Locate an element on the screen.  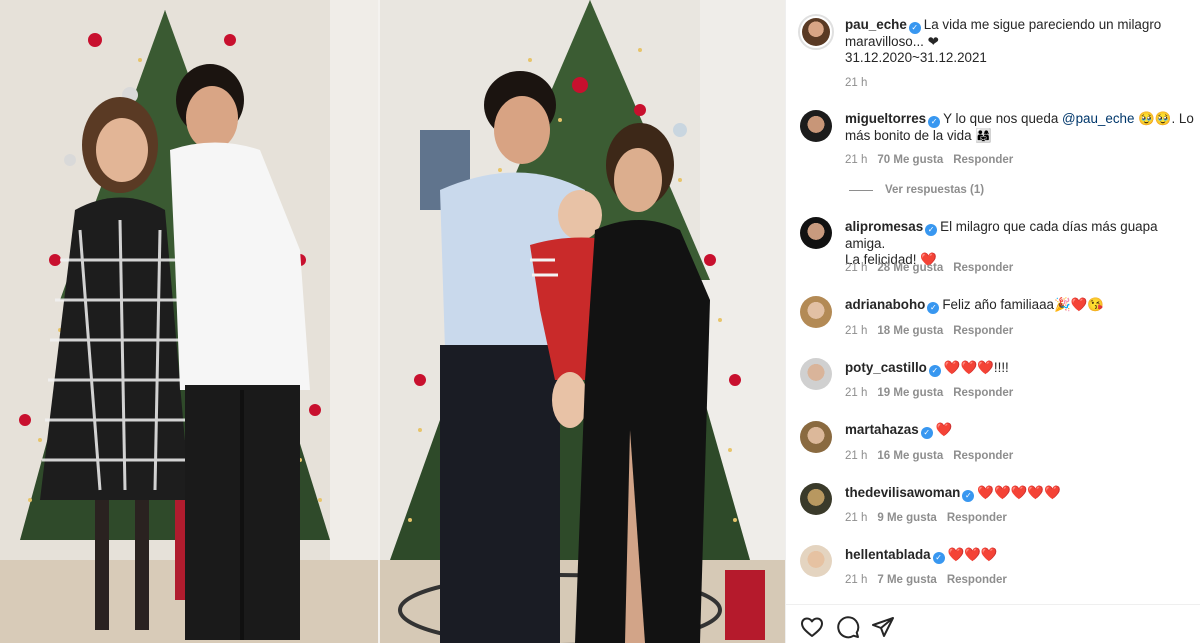
comment-likes: 7 Me gusta is located at coordinates (906, 580).